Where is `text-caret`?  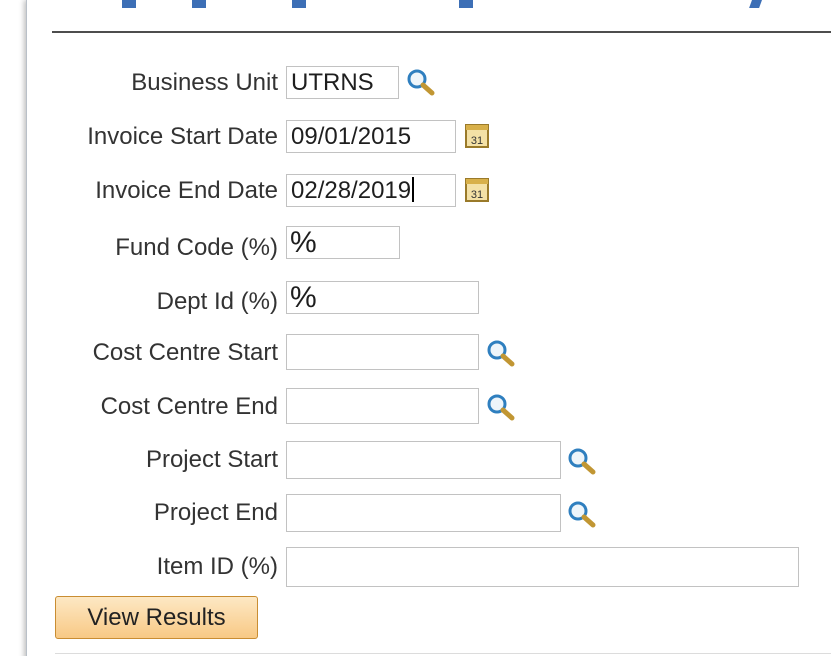 text-caret is located at coordinates (413, 189).